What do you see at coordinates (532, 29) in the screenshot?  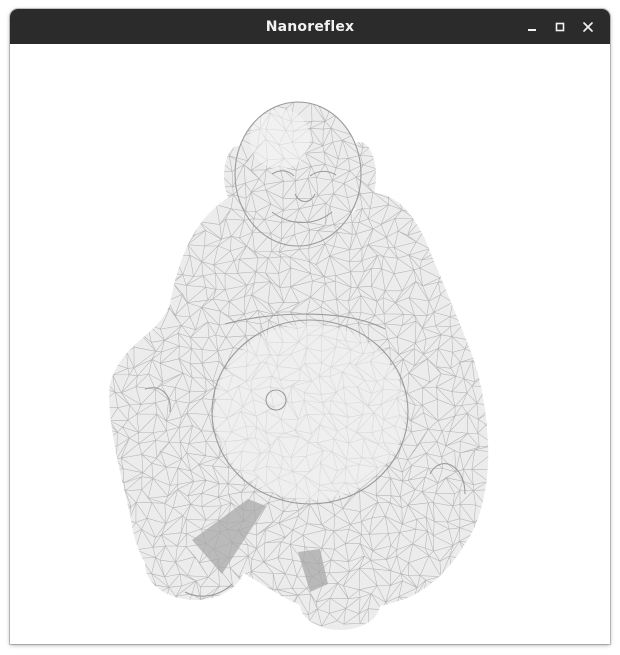 I see `minimize-icon` at bounding box center [532, 29].